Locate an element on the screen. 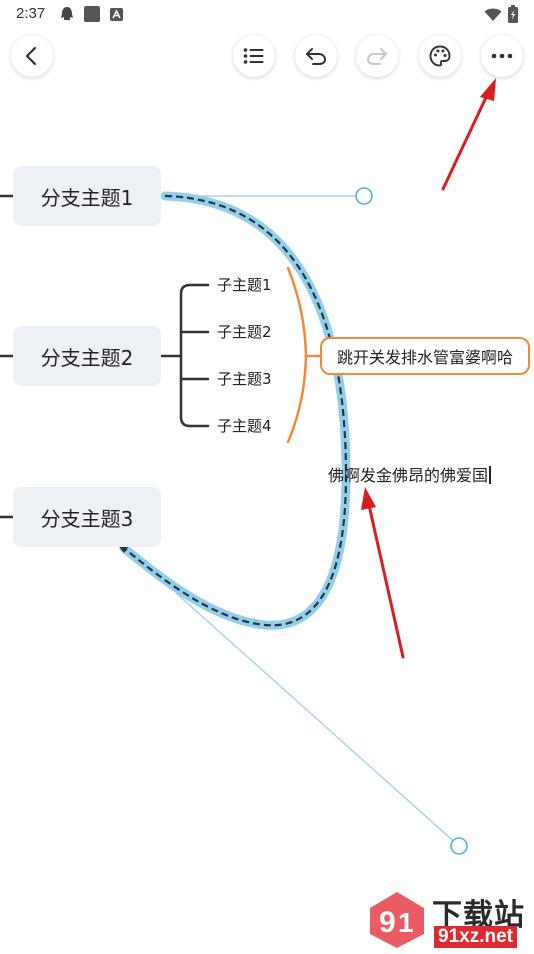 This screenshot has height=954, width=534. subtopic-4: 子主题4 is located at coordinates (244, 426).